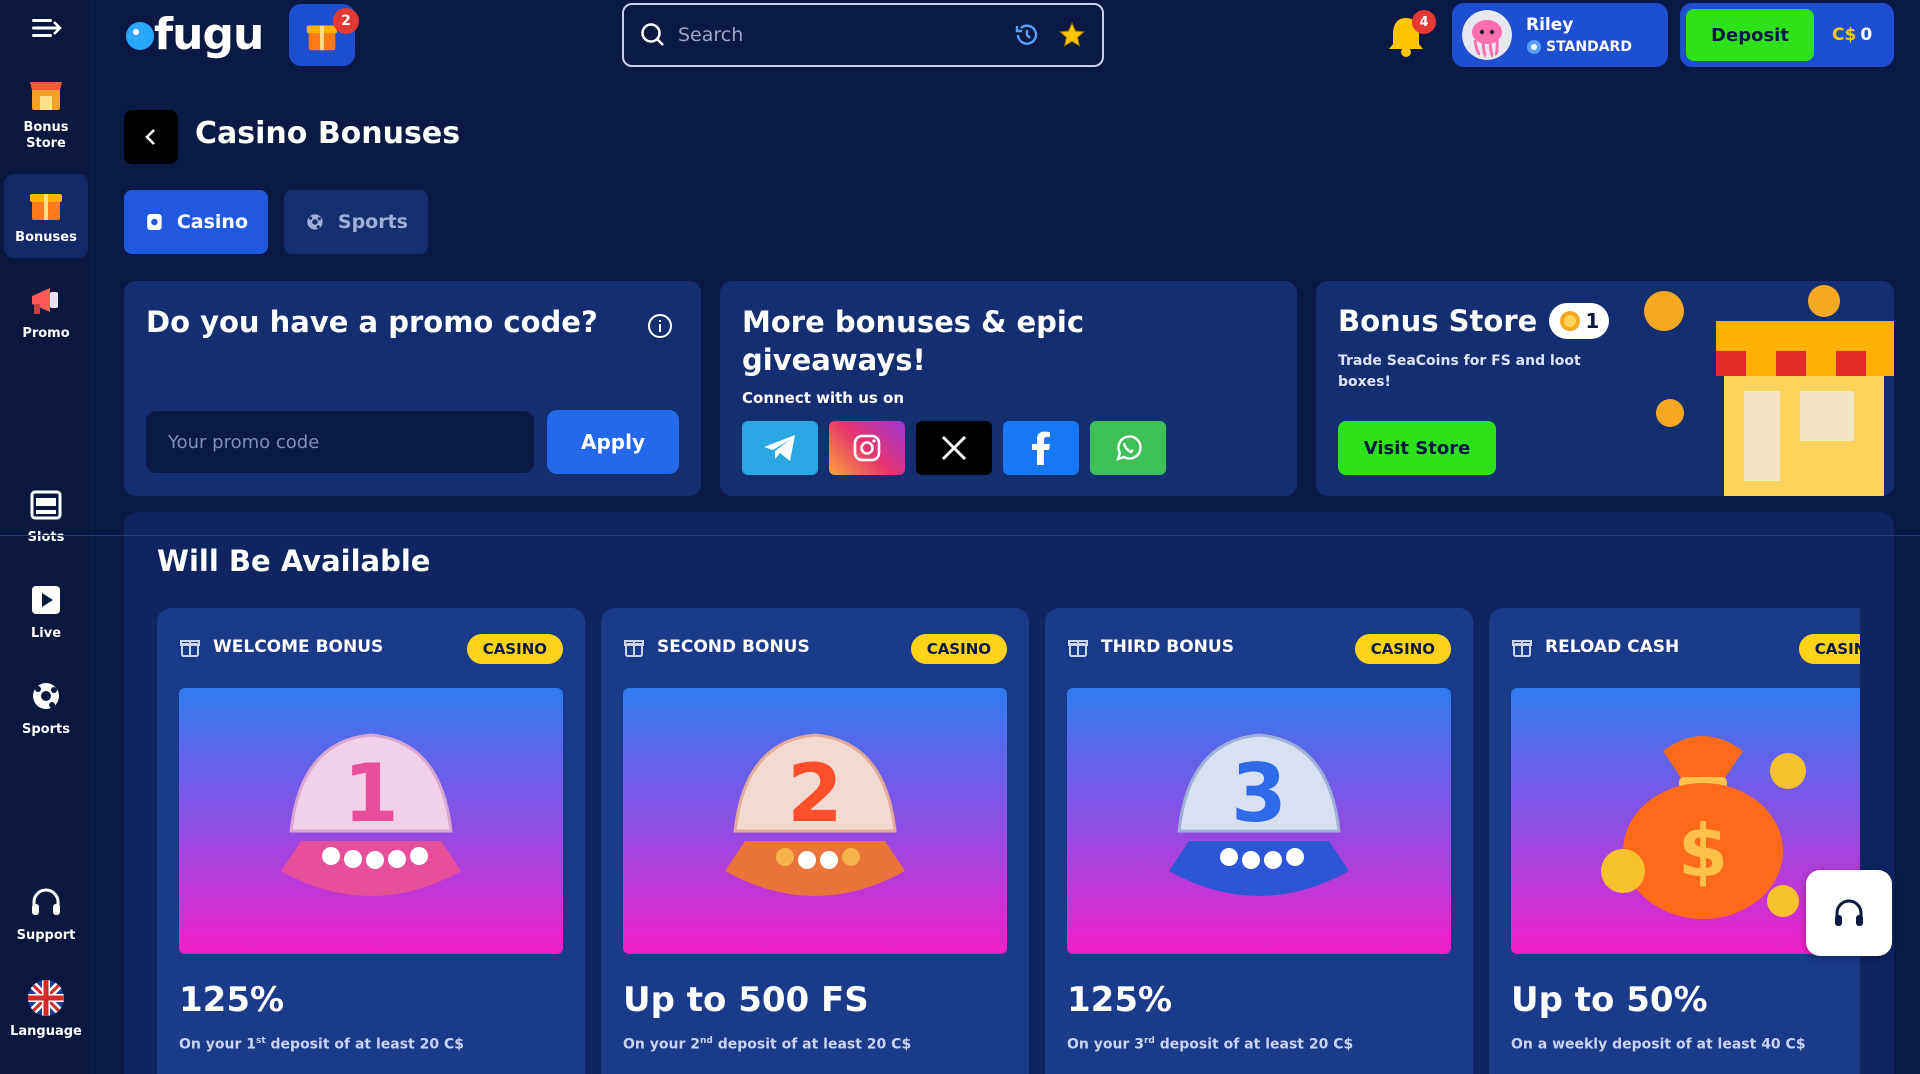  What do you see at coordinates (1459, 371) in the screenshot?
I see `store-description: Trade SeaCoins for FS and loot boxes!` at bounding box center [1459, 371].